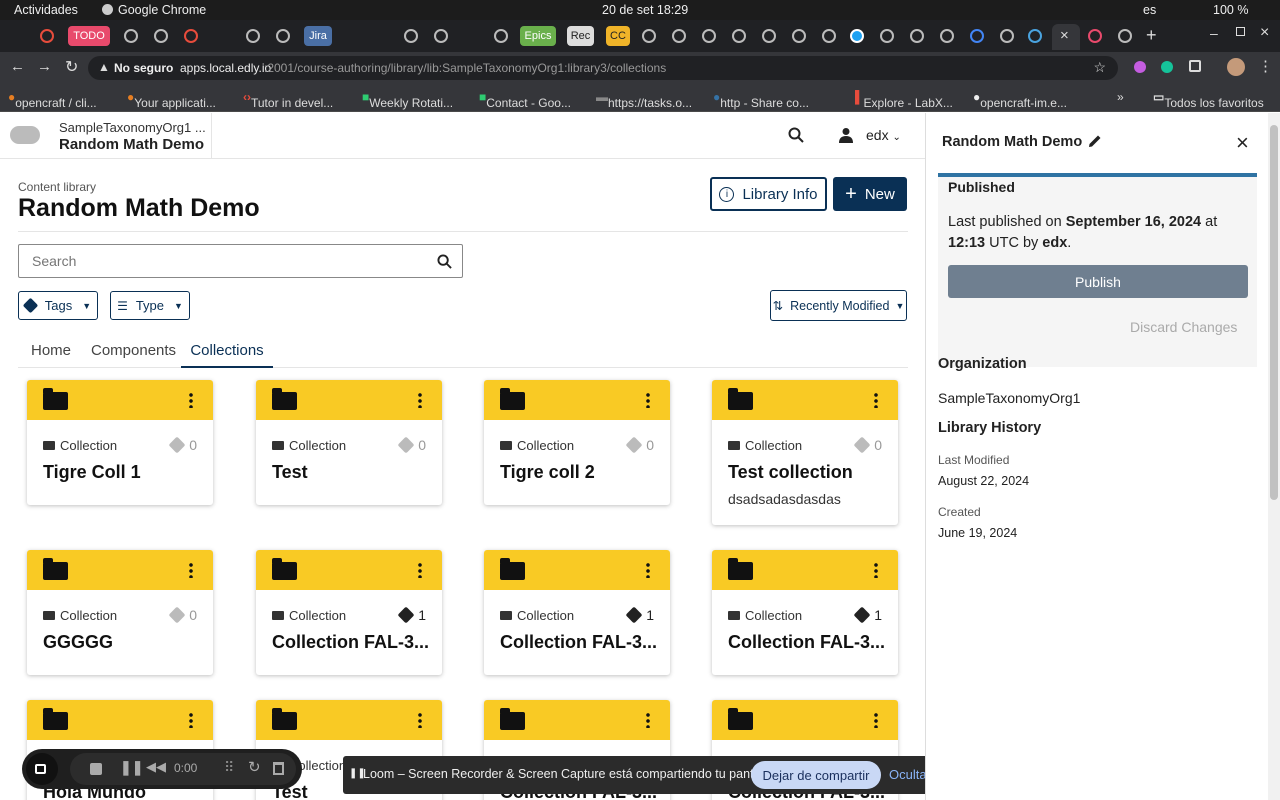 This screenshot has width=1280, height=800. I want to click on logo, so click(25, 135).